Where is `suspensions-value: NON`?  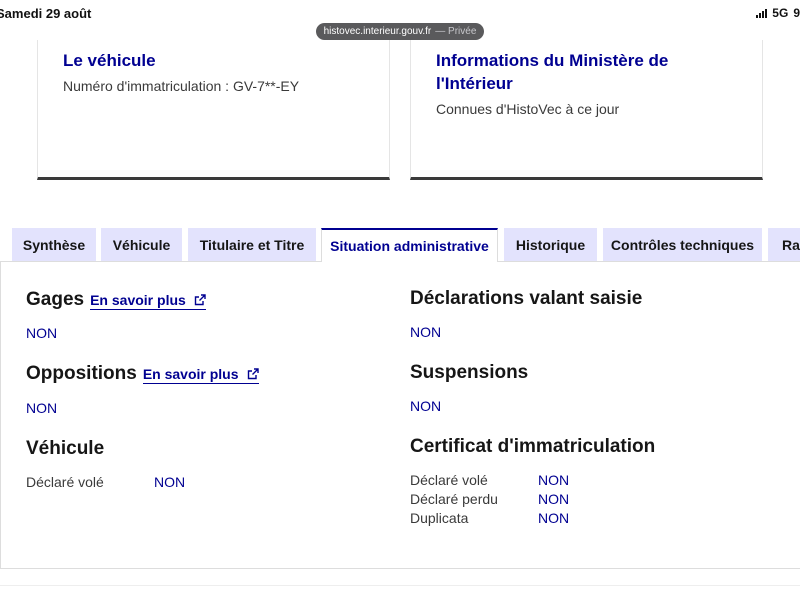
suspensions-value: NON is located at coordinates (426, 406).